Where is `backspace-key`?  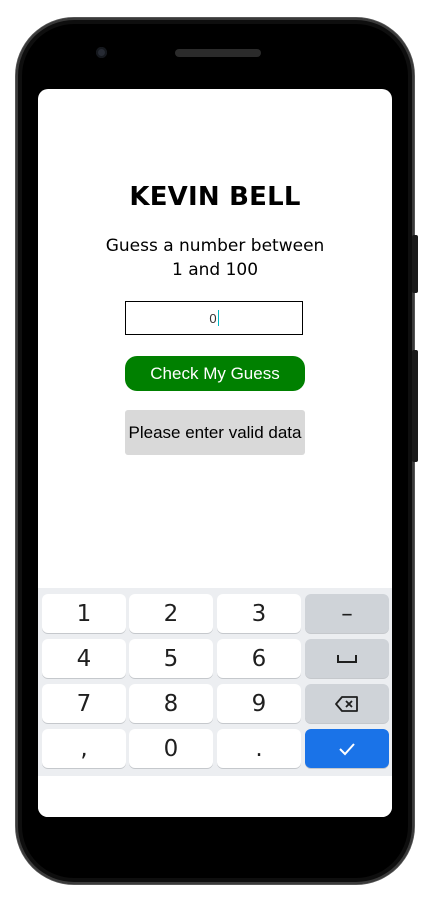
backspace-key is located at coordinates (347, 703).